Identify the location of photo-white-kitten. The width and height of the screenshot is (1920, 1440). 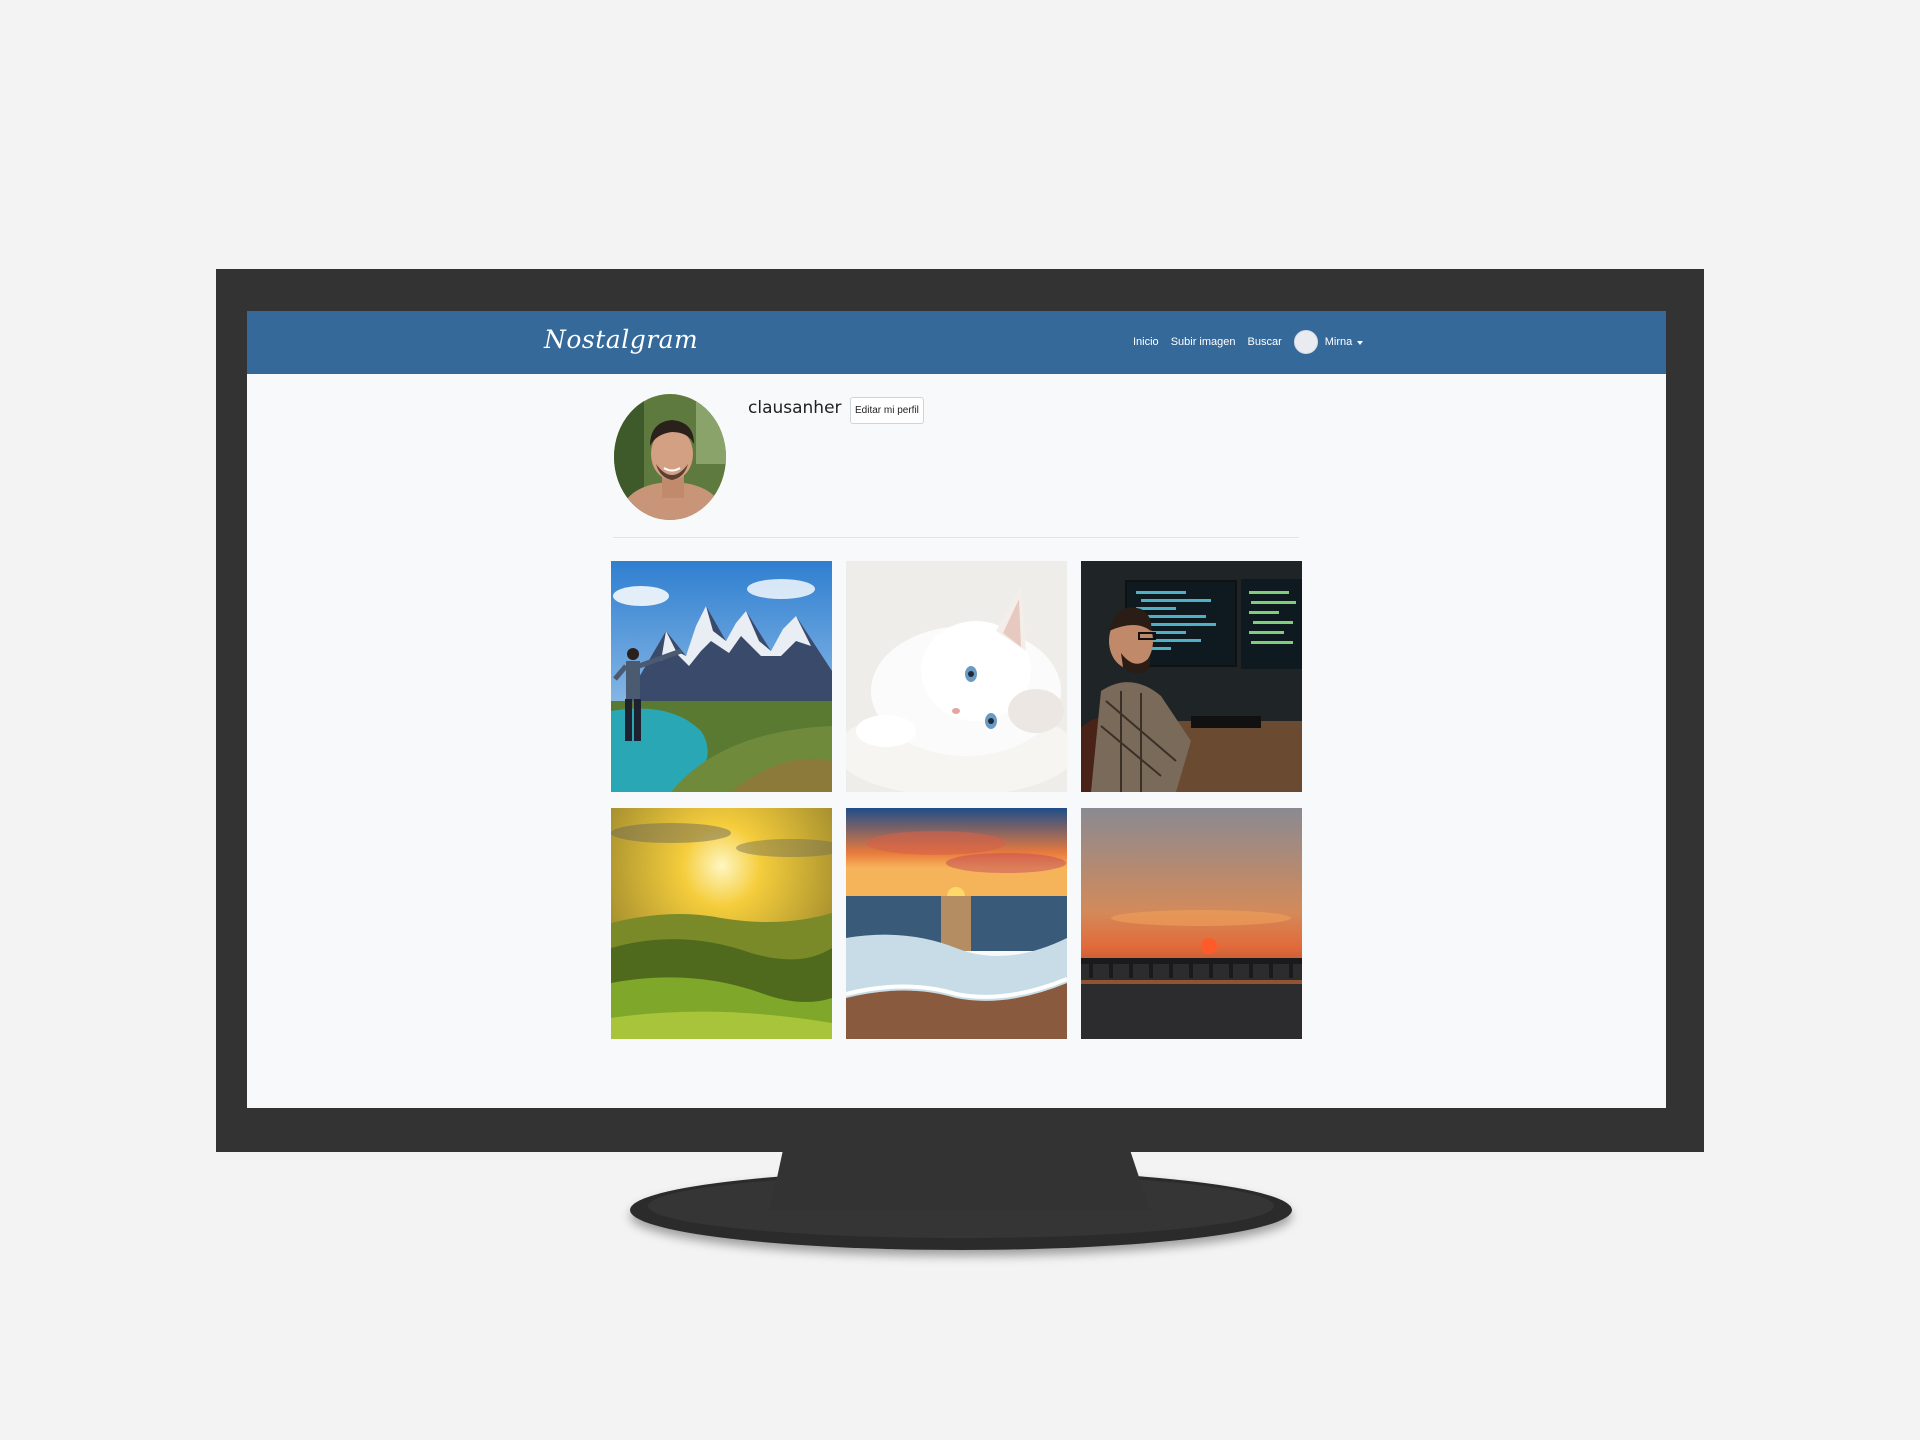
(956, 676).